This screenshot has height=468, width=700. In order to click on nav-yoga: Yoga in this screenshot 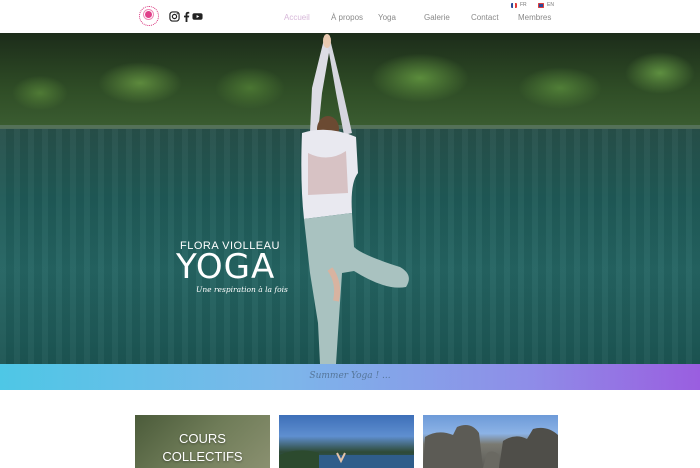, I will do `click(387, 17)`.